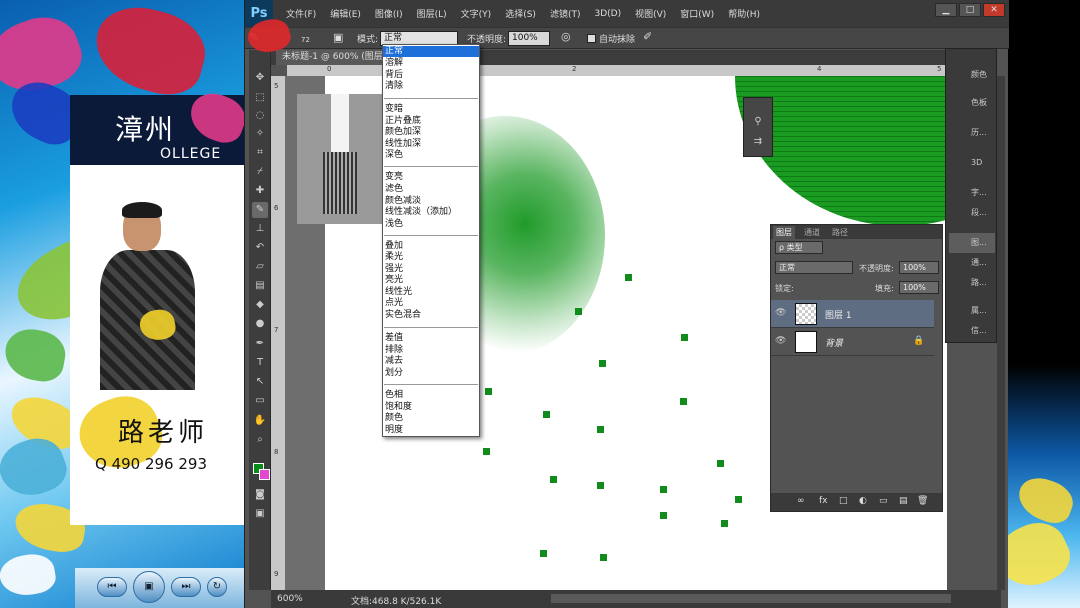 The height and width of the screenshot is (608, 1080). I want to click on mode-option: 点光, so click(394, 303).